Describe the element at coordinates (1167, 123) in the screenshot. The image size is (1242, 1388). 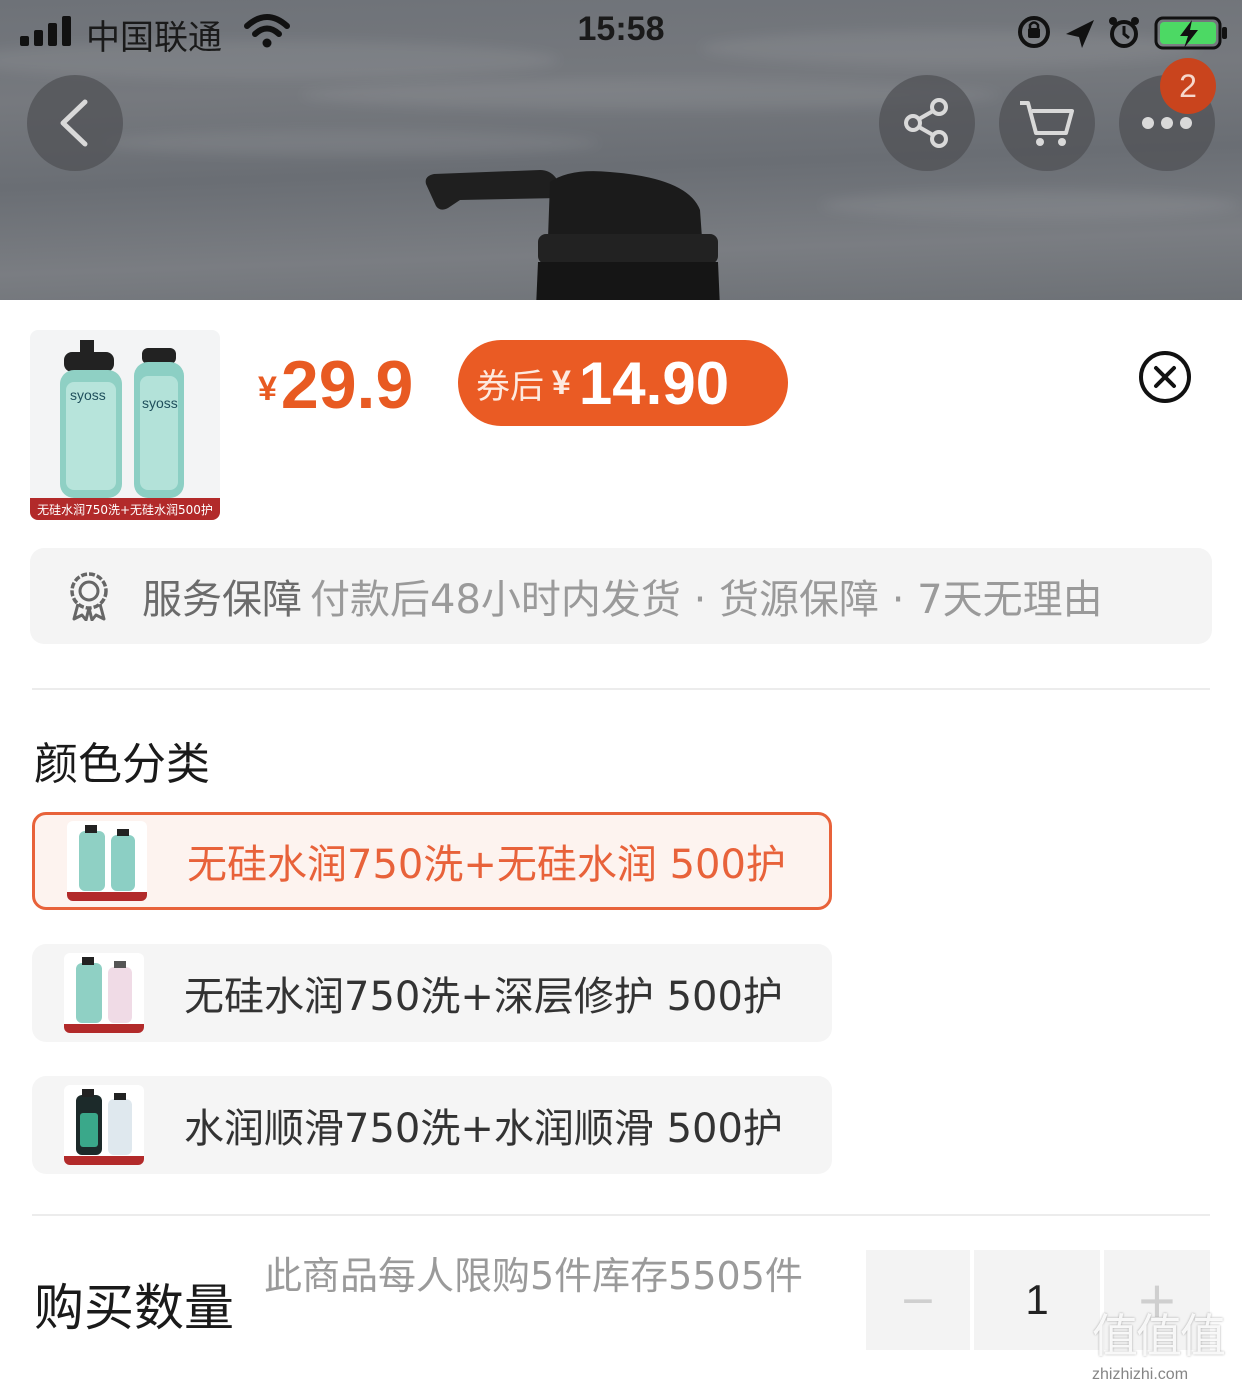
I see `more-dots-icon` at that location.